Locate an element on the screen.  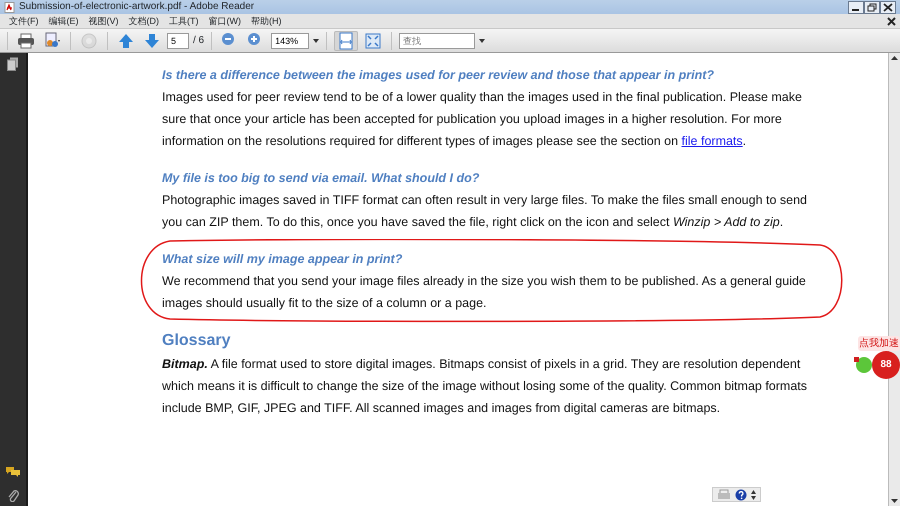
menu-item: 窗口(W) is located at coordinates (225, 21).